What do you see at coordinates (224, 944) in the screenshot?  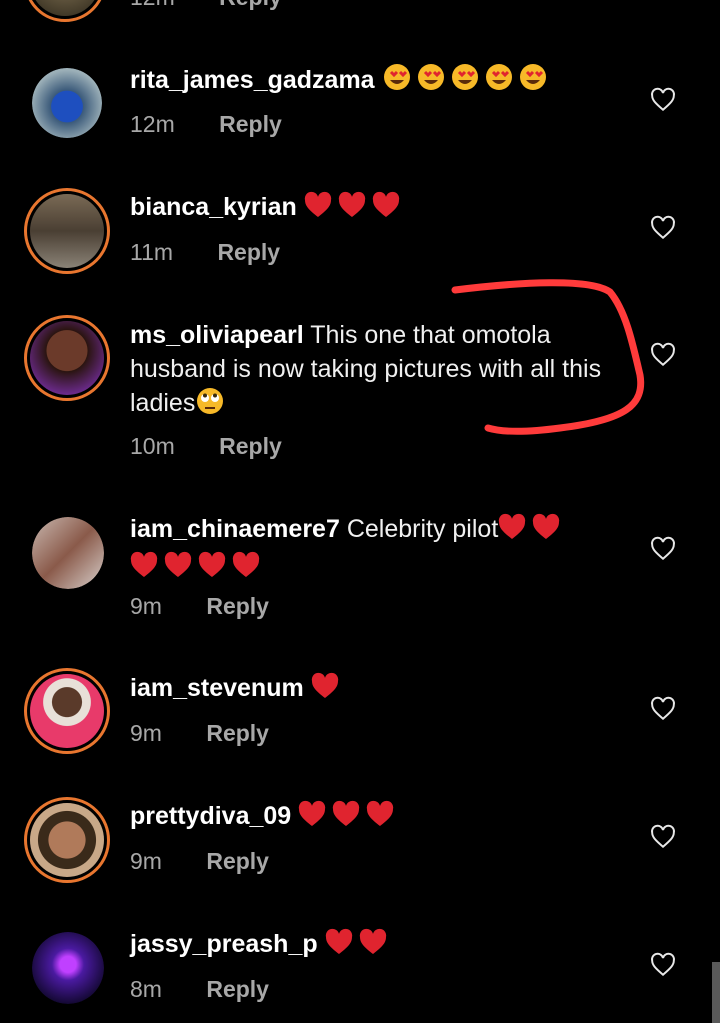 I see `comment-username: jassy_preash_p` at bounding box center [224, 944].